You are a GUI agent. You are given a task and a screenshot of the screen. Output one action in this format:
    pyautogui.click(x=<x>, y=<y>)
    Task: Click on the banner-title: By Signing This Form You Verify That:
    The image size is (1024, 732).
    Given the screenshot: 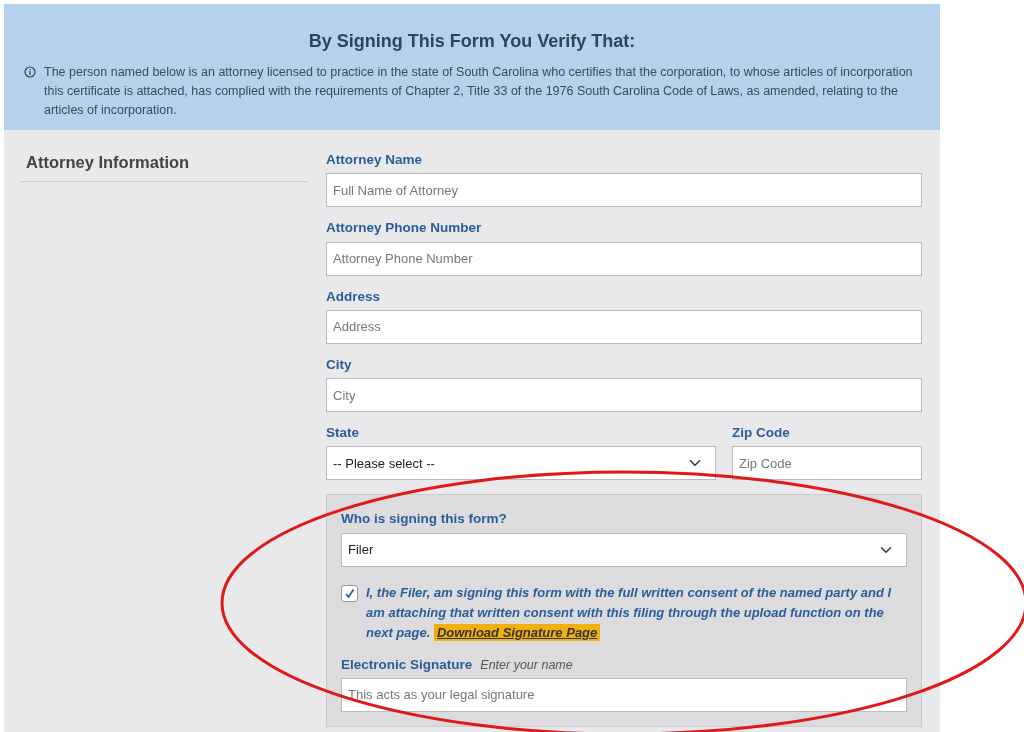 What is the action you would take?
    pyautogui.click(x=472, y=41)
    